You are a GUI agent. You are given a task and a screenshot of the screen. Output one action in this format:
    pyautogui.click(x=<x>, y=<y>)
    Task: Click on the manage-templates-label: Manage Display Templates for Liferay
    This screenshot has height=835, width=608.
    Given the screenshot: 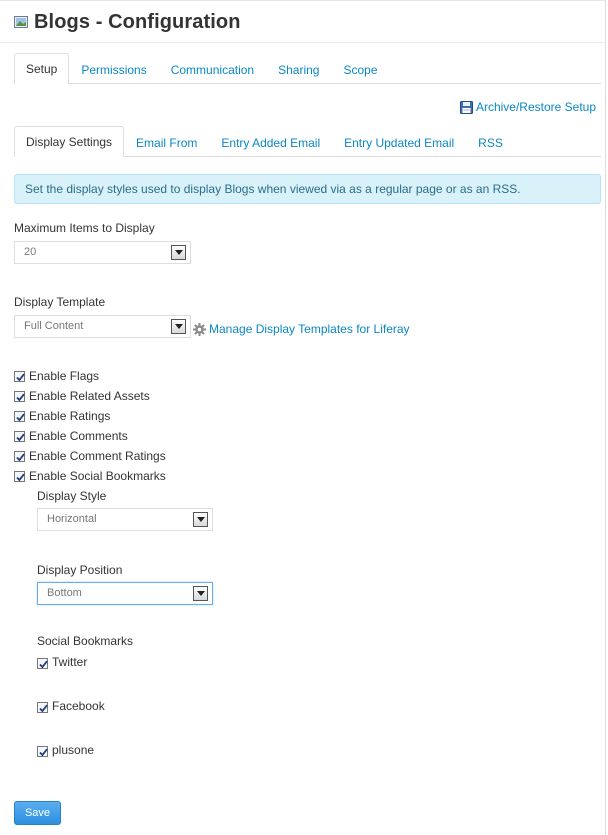 What is the action you would take?
    pyautogui.click(x=309, y=329)
    